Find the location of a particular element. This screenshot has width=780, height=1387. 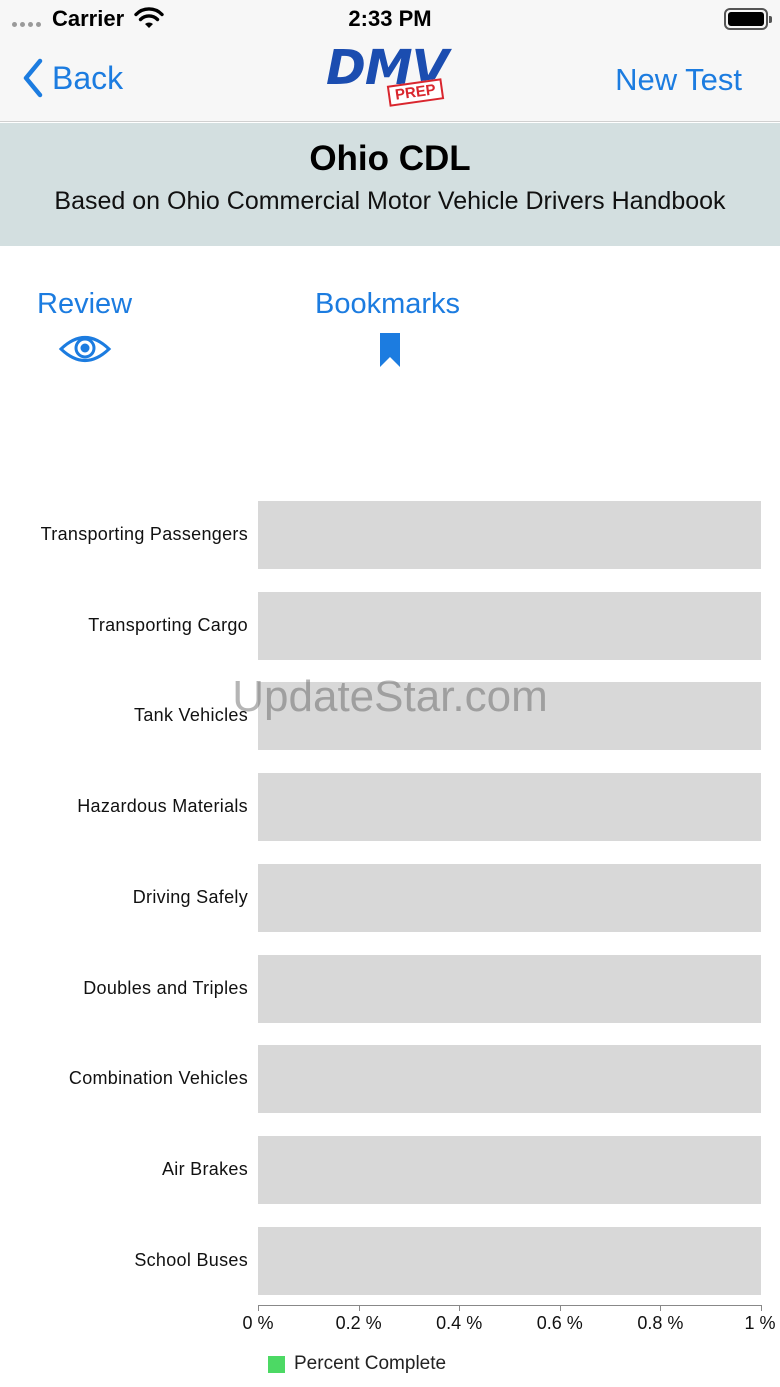

chart-category-label: Transporting Cargo is located at coordinates (168, 624).